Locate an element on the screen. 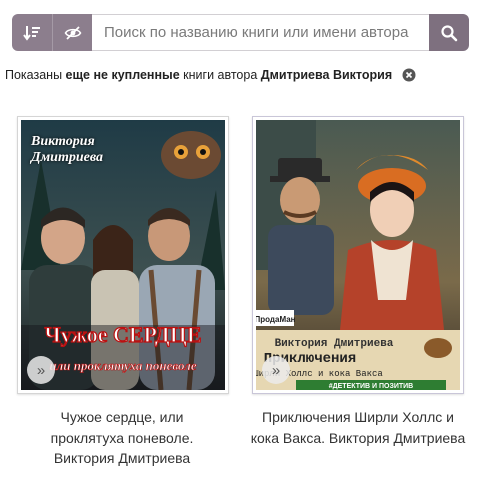  cover-title-1: Чужое СЕРДЦЕ is located at coordinates (122, 334).